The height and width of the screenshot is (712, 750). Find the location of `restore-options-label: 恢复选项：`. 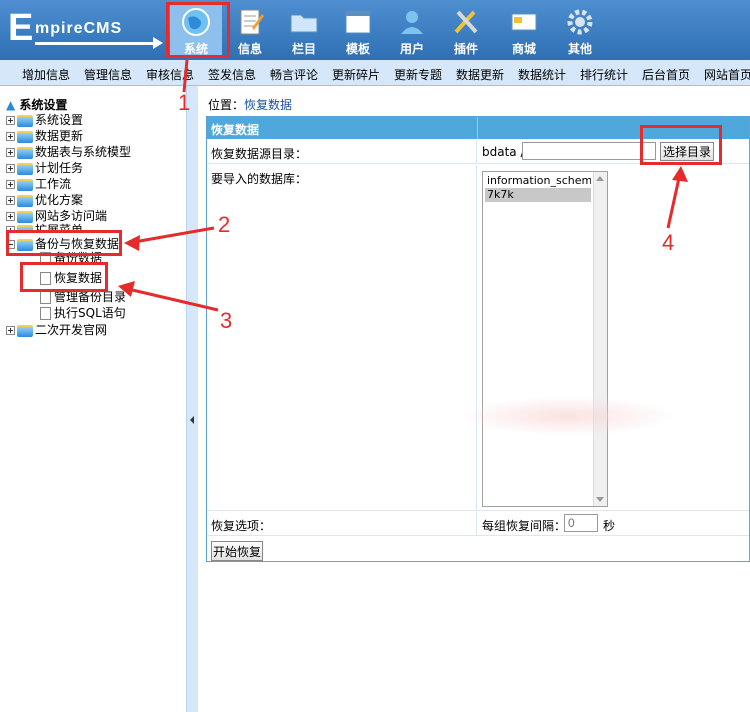

restore-options-label: 恢复选项： is located at coordinates (241, 526).